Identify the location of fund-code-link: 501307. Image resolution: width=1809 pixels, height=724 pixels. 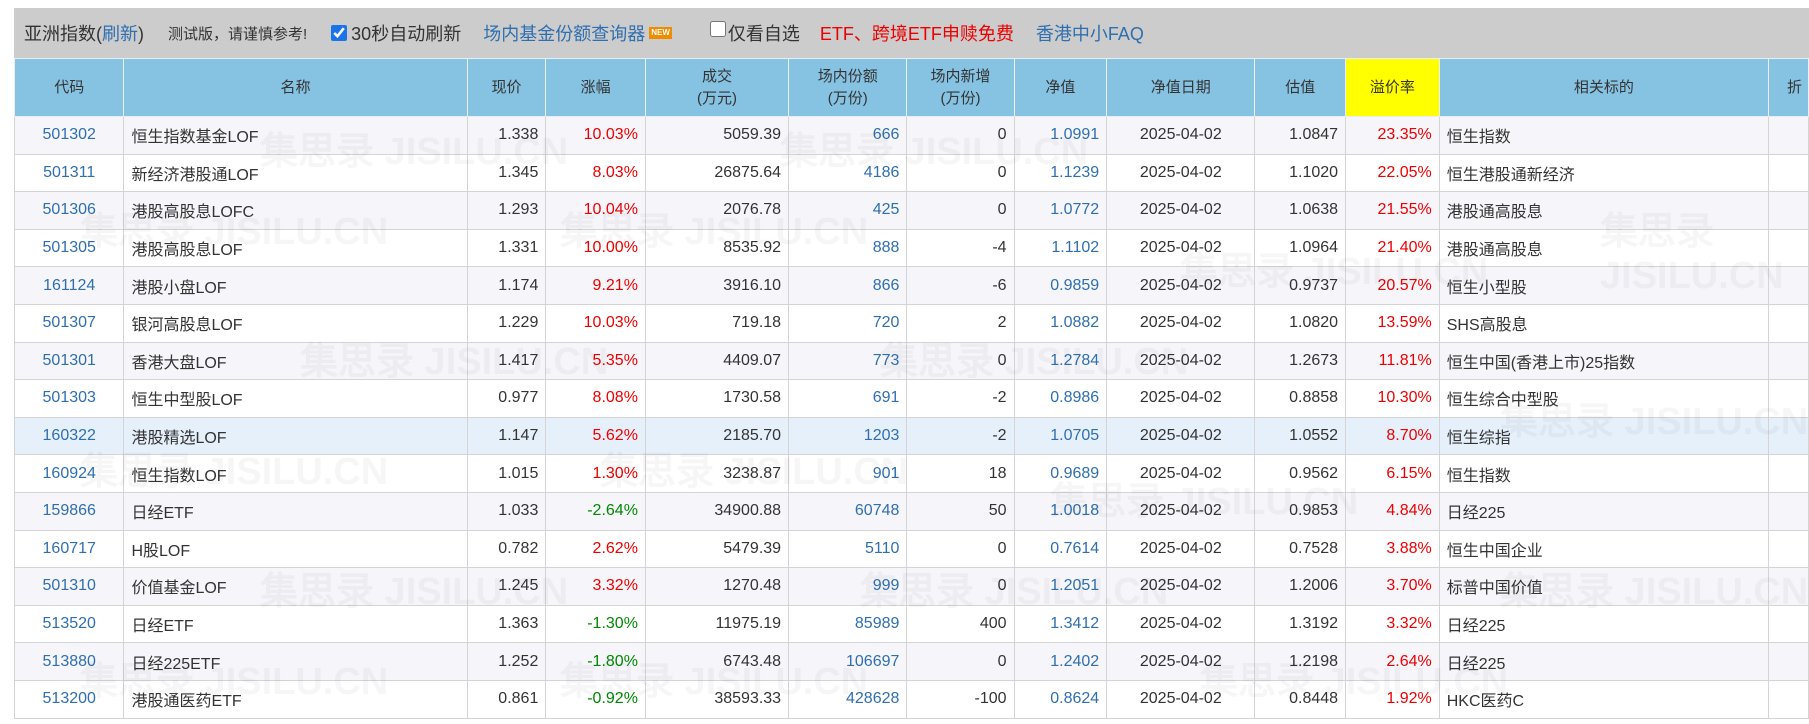
(69, 323).